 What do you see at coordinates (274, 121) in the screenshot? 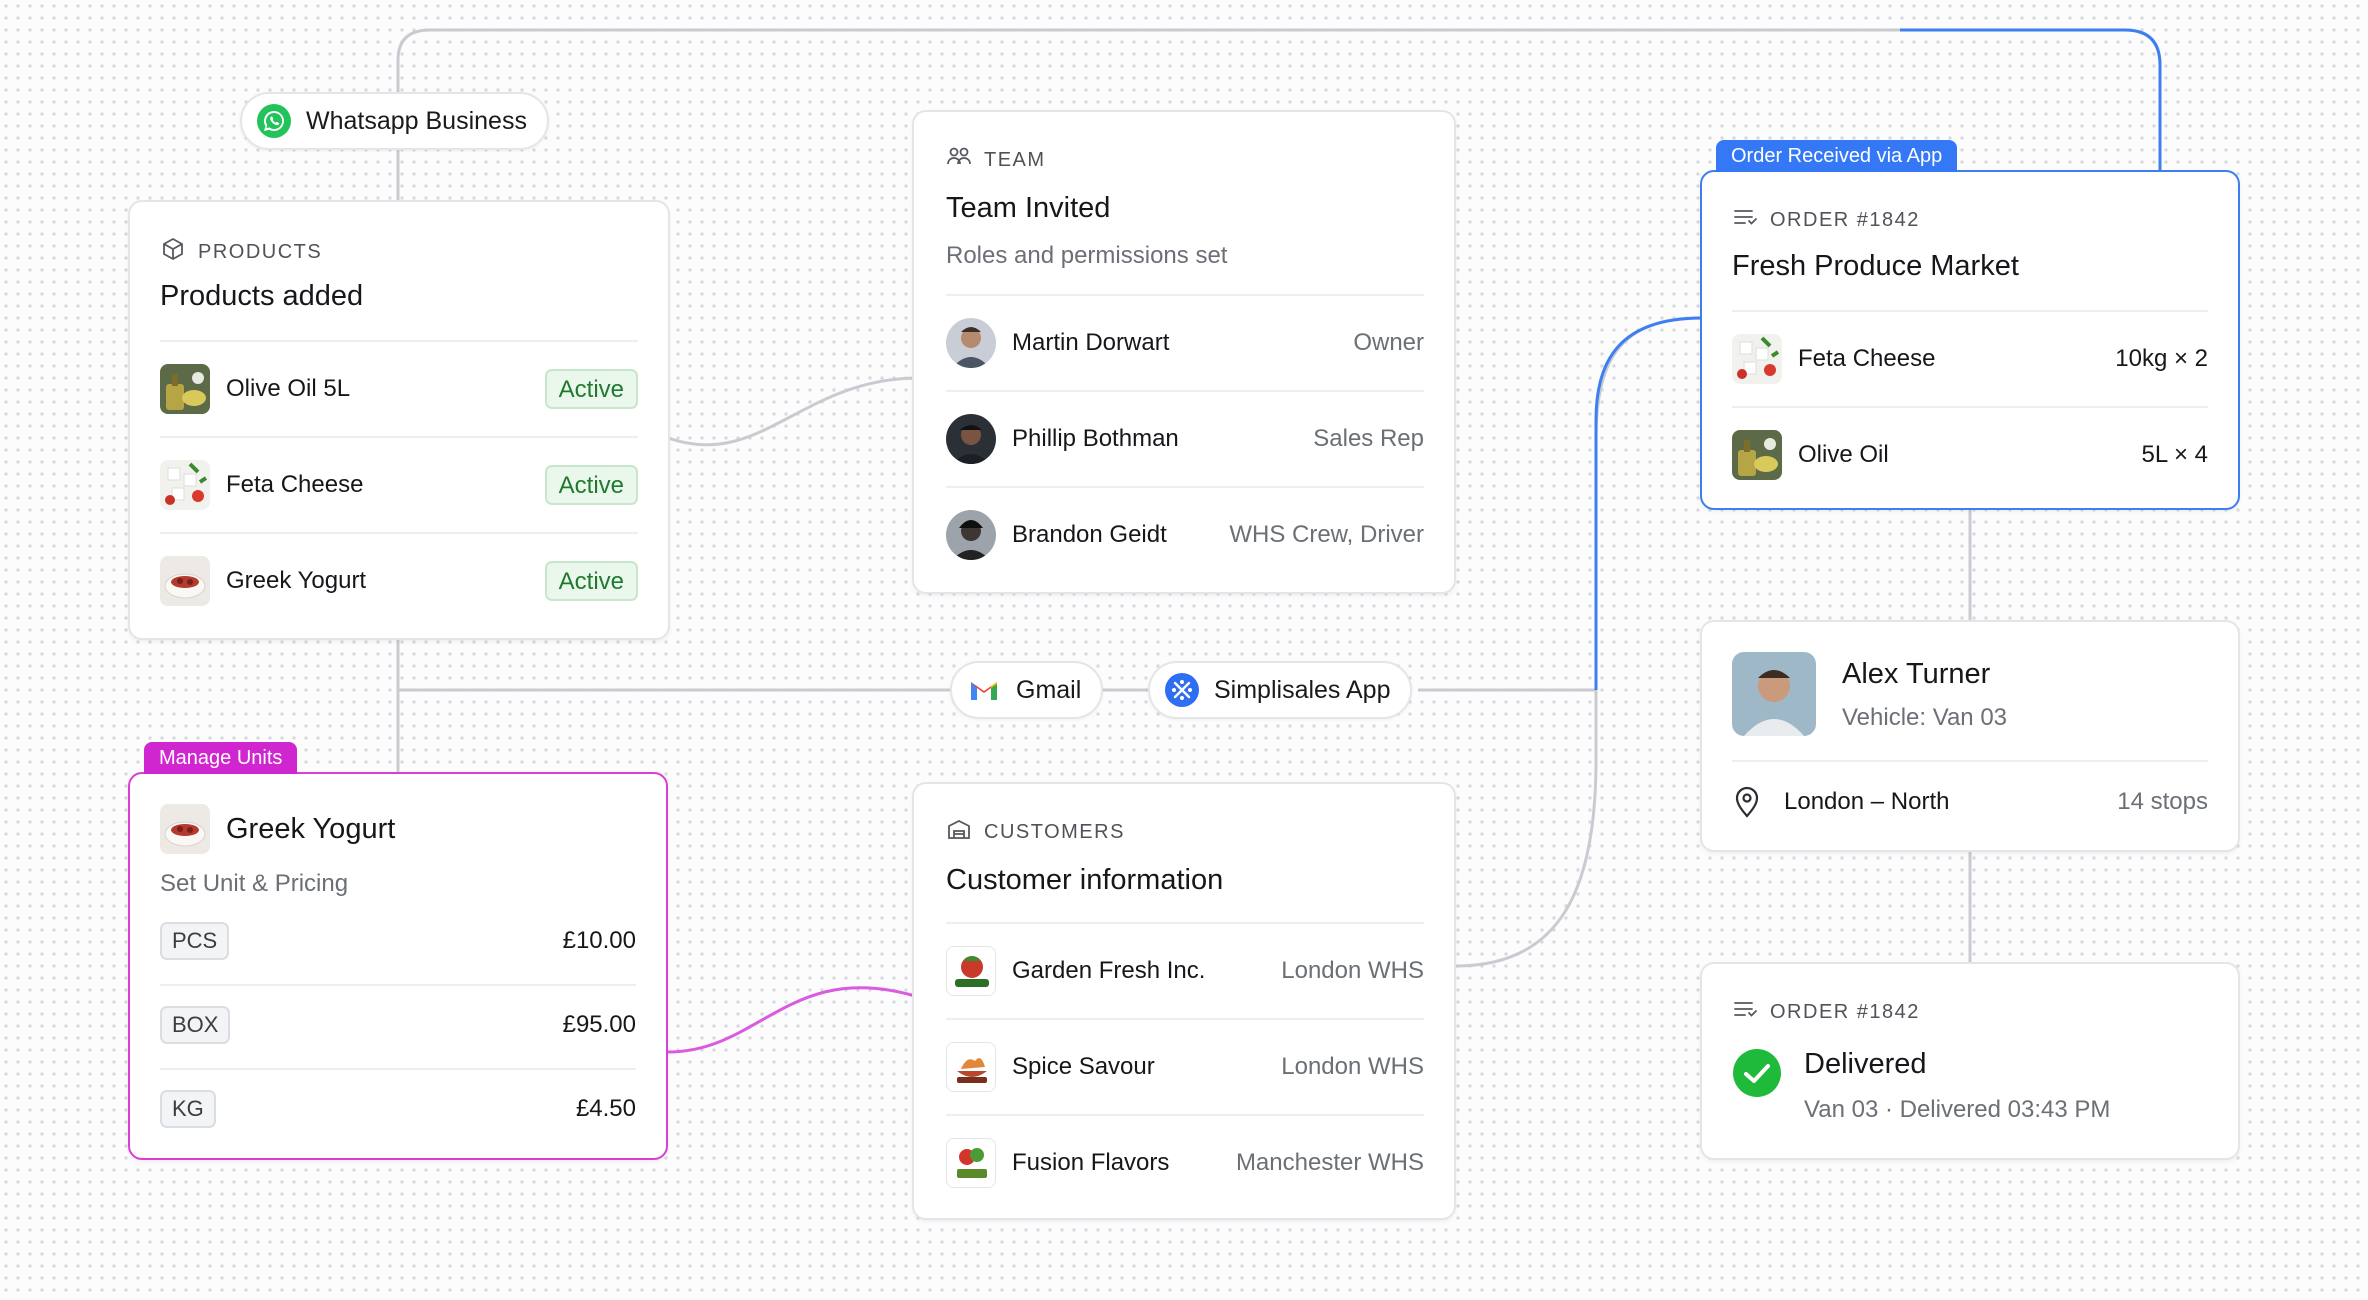
I see `whatsapp-icon` at bounding box center [274, 121].